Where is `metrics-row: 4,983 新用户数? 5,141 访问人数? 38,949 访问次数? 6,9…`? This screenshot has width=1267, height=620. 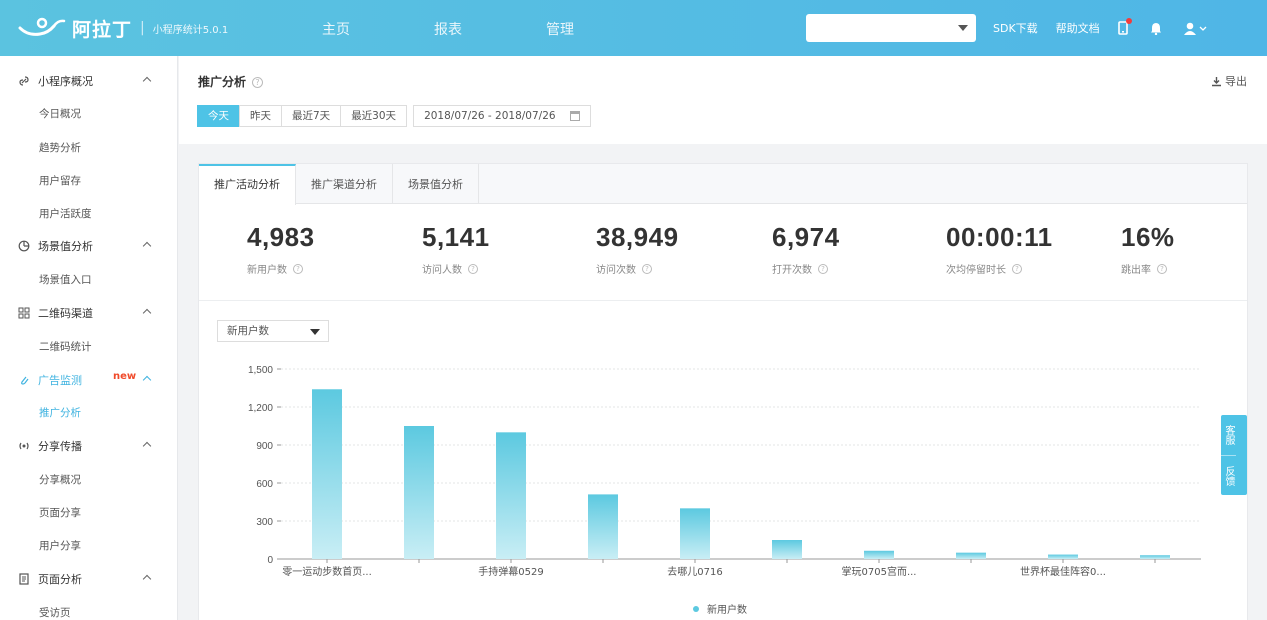 metrics-row: 4,983 新用户数? 5,141 访问人数? 38,949 访问次数? 6,9… is located at coordinates (723, 252).